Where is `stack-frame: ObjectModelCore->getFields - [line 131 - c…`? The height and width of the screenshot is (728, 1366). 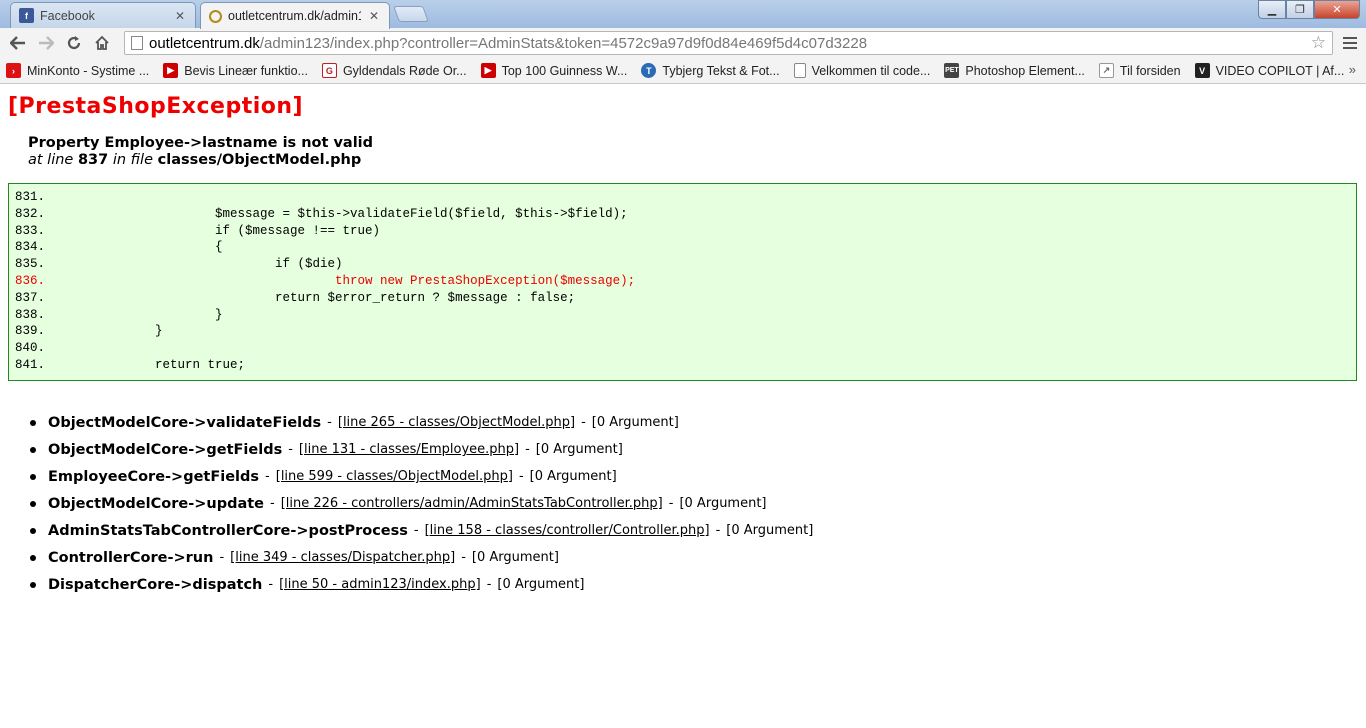
stack-frame: ObjectModelCore->getFields - [line 131 - c… is located at coordinates (421, 449).